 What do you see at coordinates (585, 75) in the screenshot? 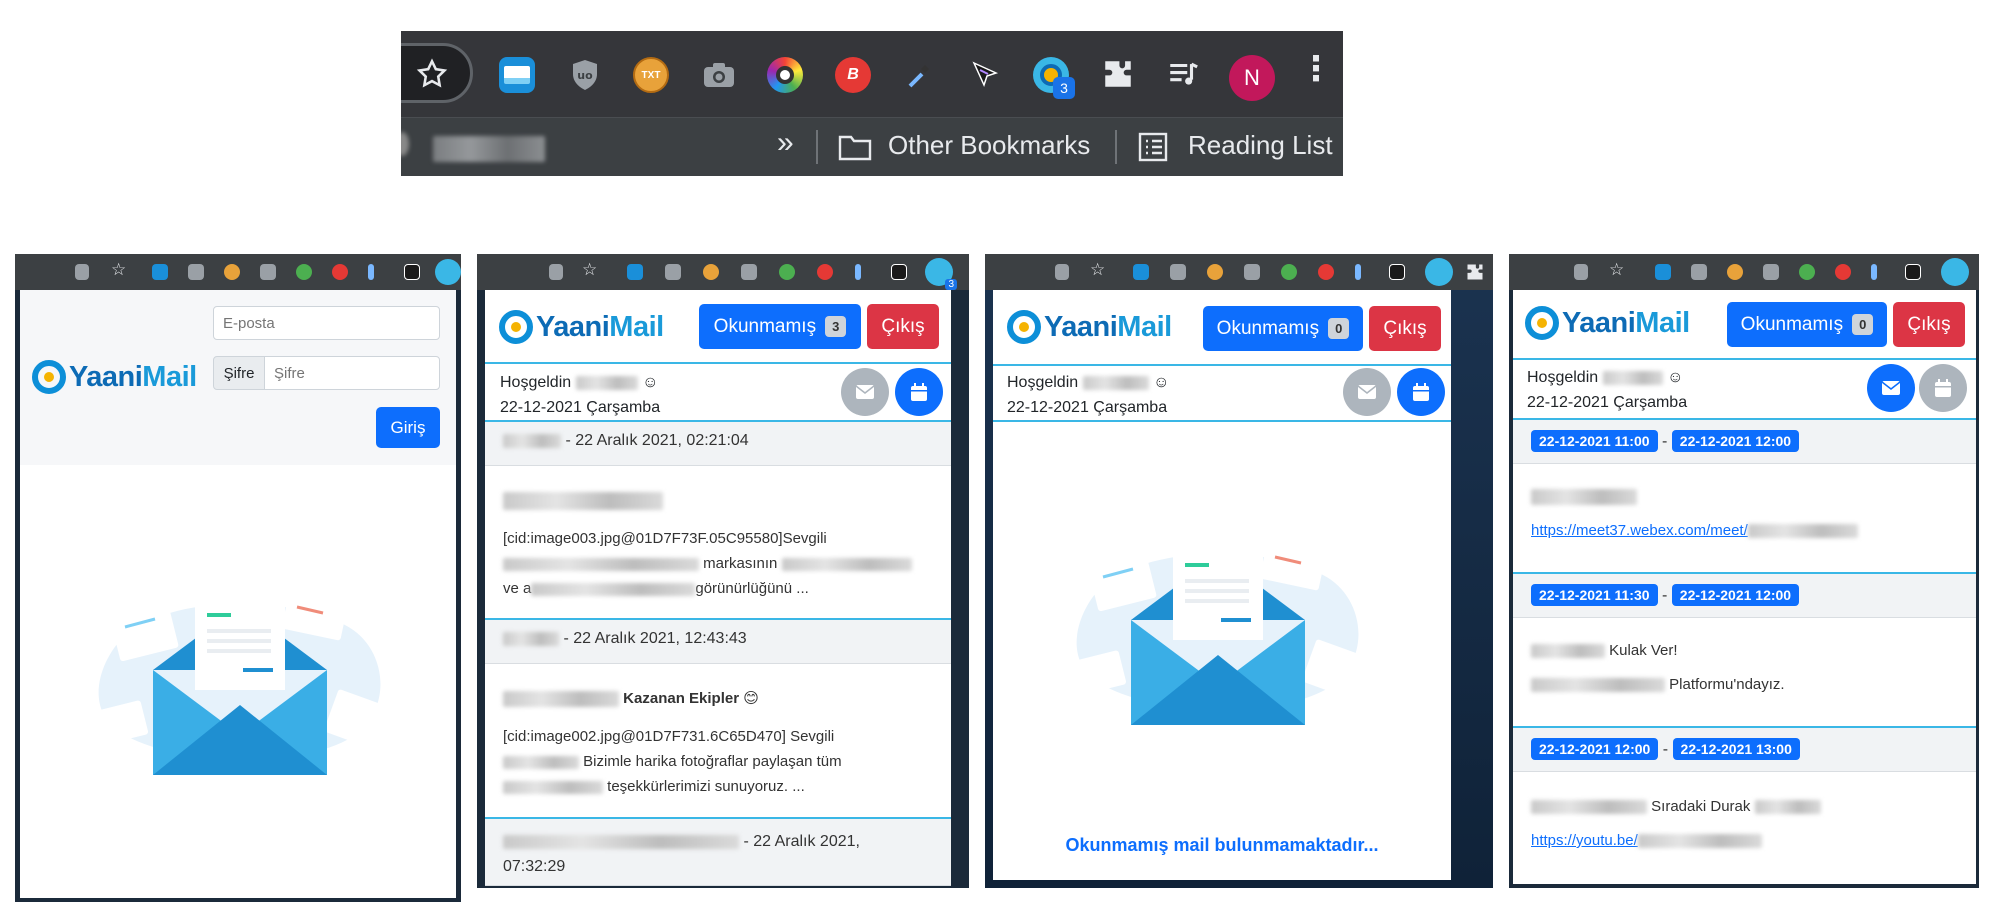
I see `ublock-extension-icon: uo` at bounding box center [585, 75].